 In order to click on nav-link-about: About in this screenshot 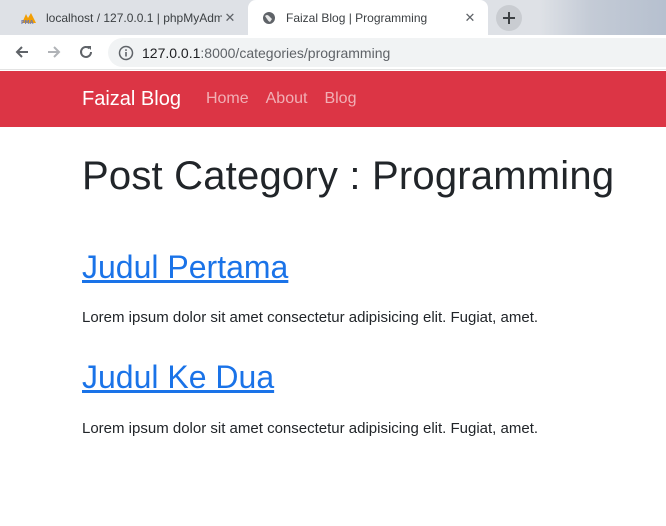, I will do `click(287, 99)`.